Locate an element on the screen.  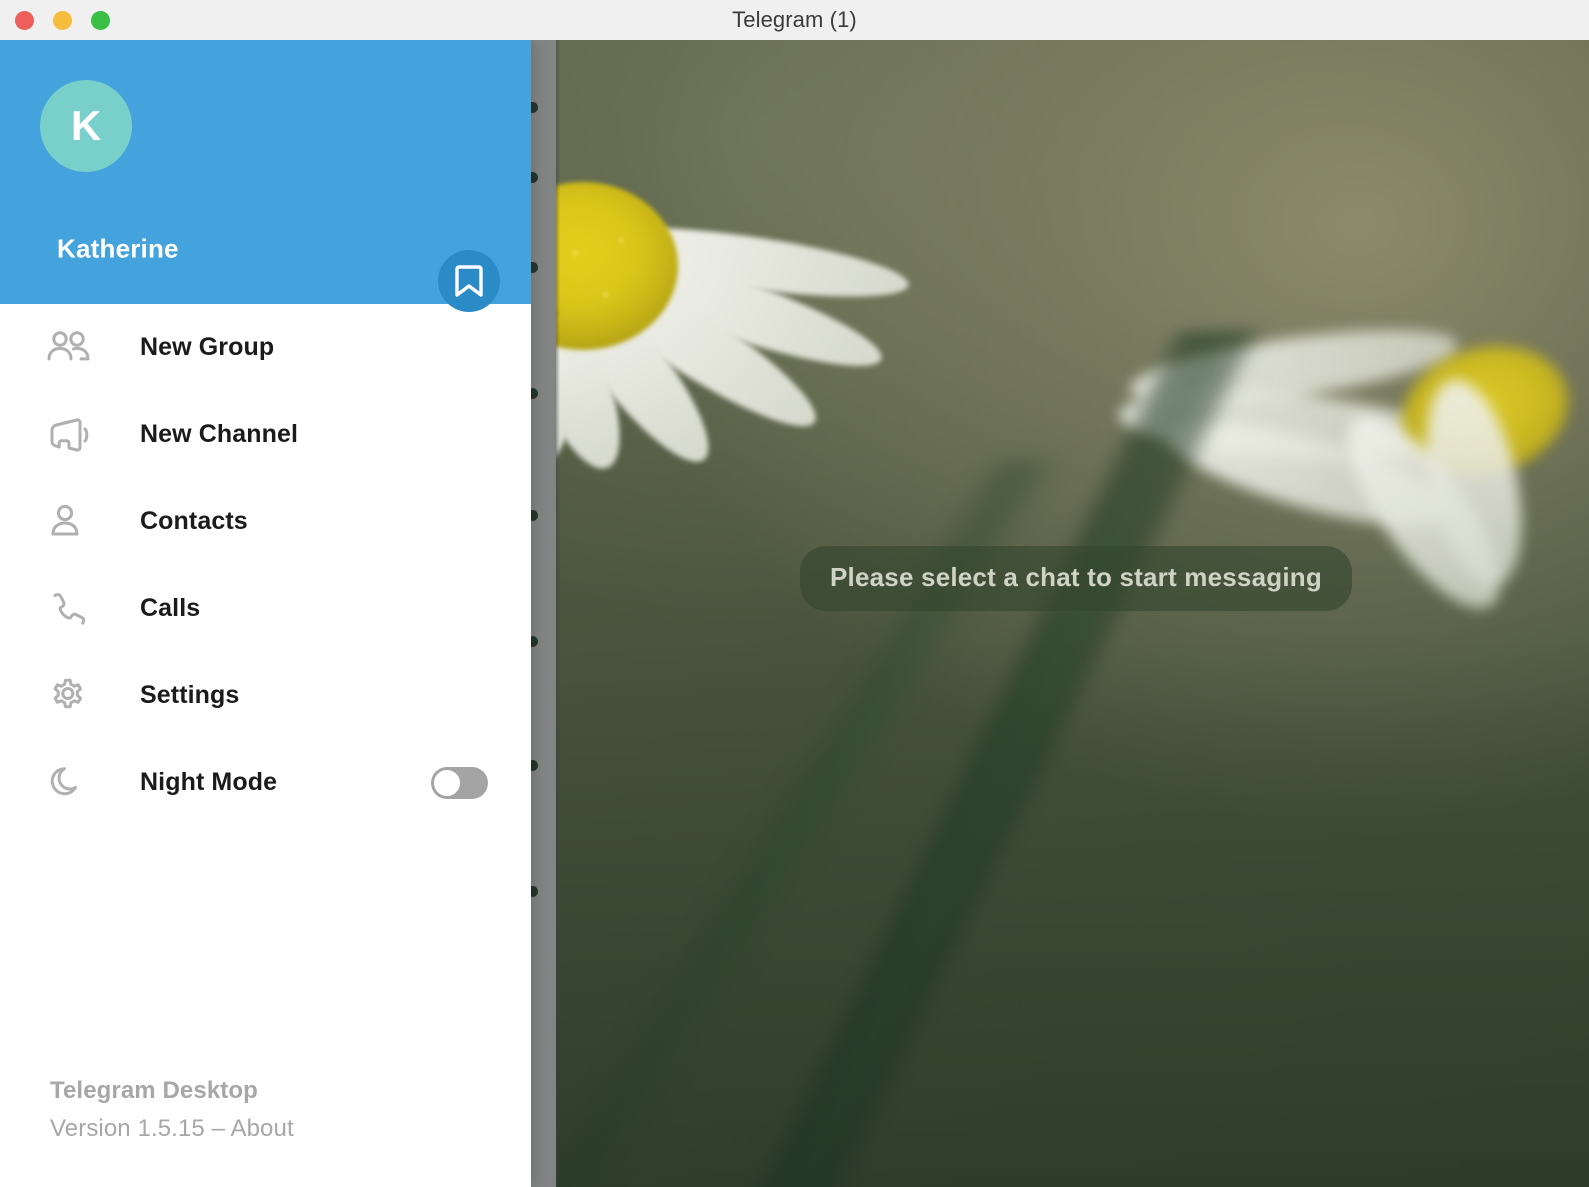
moon-icon is located at coordinates (74, 783).